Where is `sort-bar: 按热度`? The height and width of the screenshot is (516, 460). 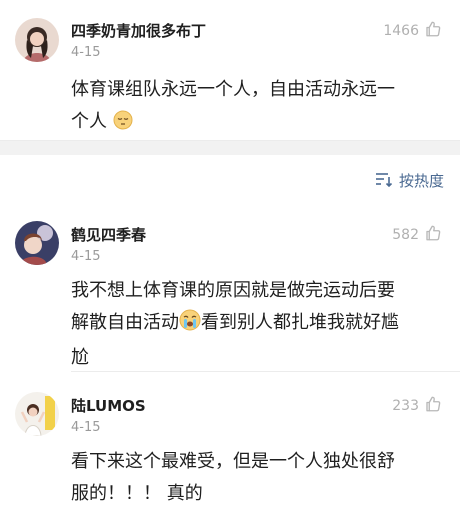
sort-bar: 按热度 is located at coordinates (230, 181).